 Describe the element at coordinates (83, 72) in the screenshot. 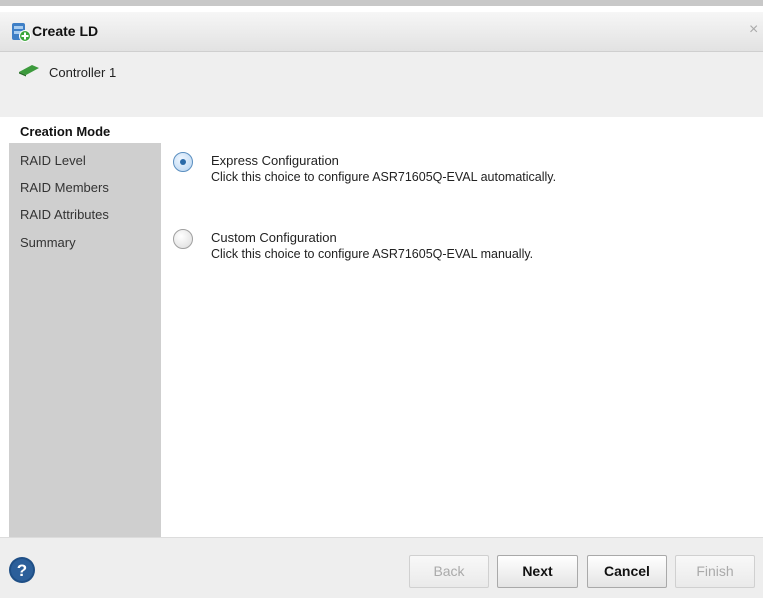

I see `controller-label: Controller 1` at that location.